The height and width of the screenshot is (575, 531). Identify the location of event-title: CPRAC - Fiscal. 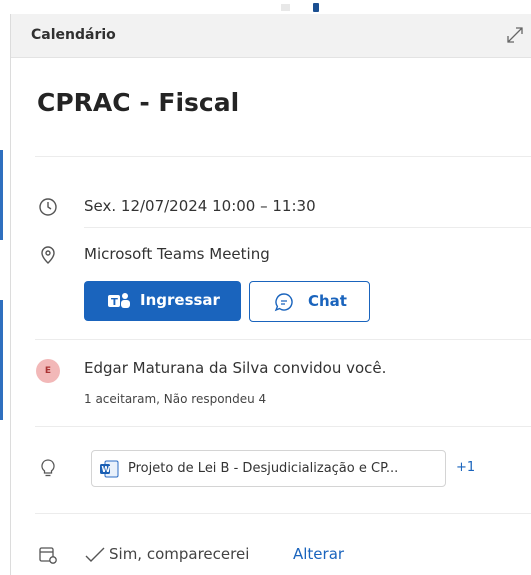
(138, 102).